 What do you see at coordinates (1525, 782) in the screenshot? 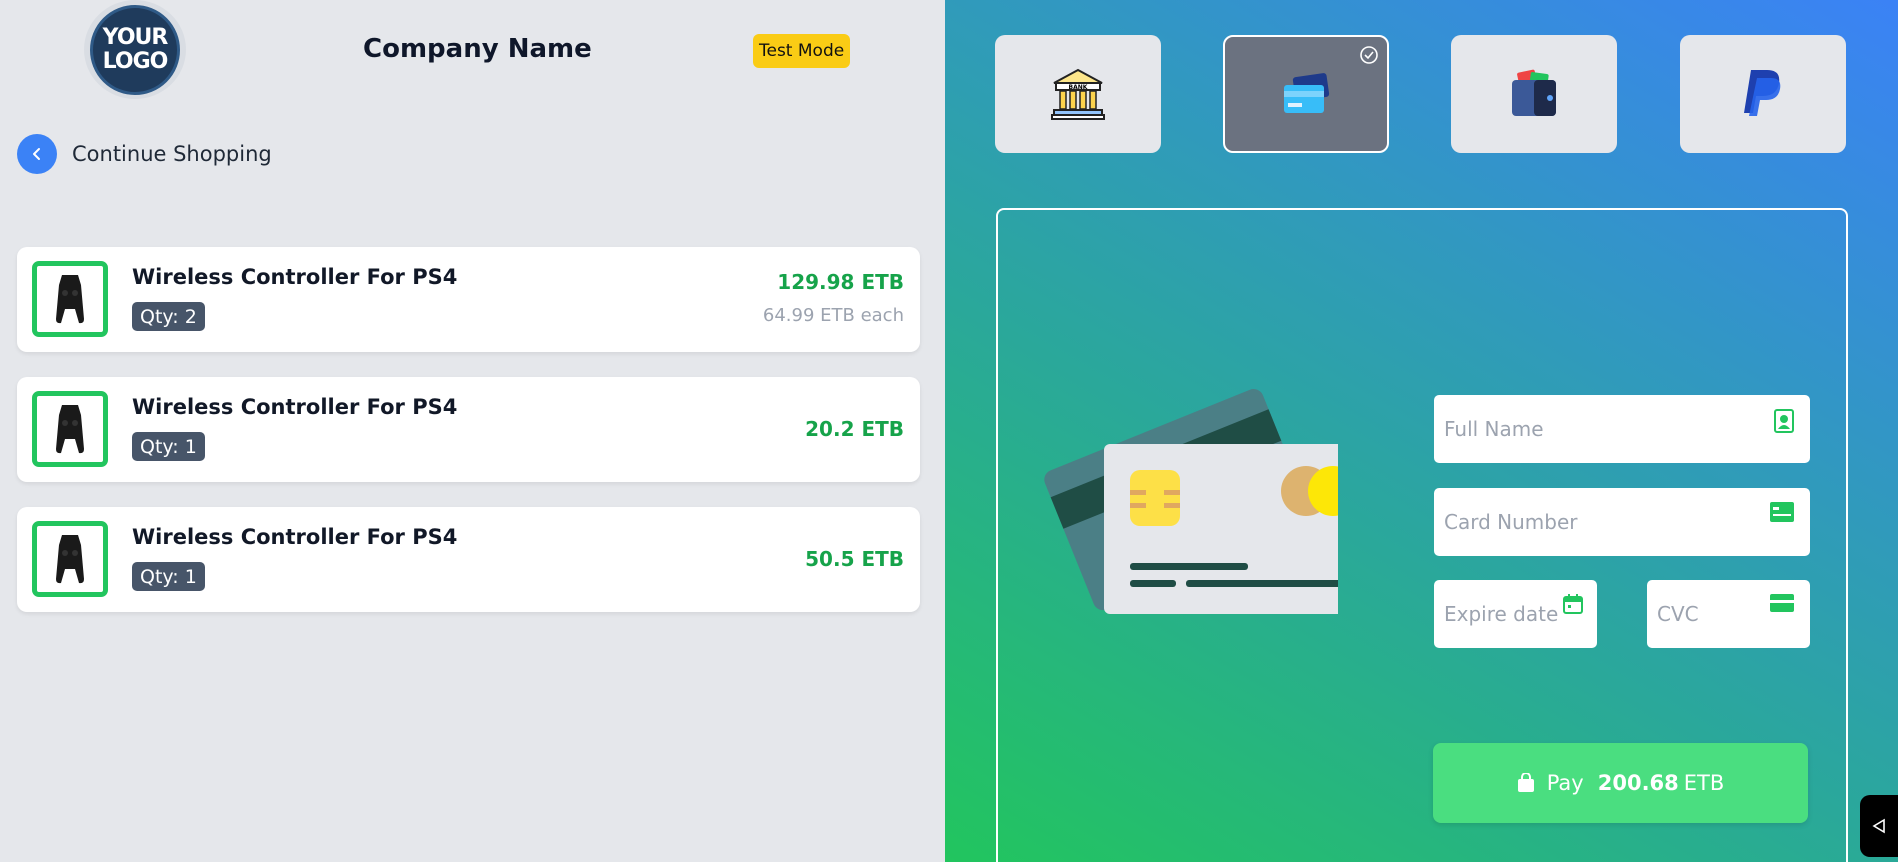
I see `shopping-bag-icon` at bounding box center [1525, 782].